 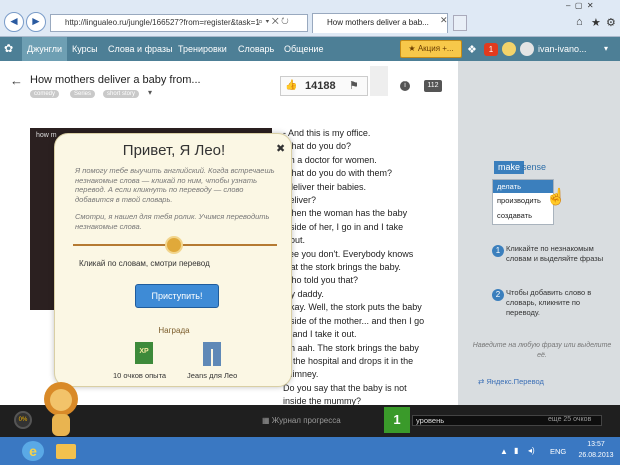 What do you see at coordinates (368, 173) in the screenshot?
I see `transcript-line: What do you do with them?` at bounding box center [368, 173].